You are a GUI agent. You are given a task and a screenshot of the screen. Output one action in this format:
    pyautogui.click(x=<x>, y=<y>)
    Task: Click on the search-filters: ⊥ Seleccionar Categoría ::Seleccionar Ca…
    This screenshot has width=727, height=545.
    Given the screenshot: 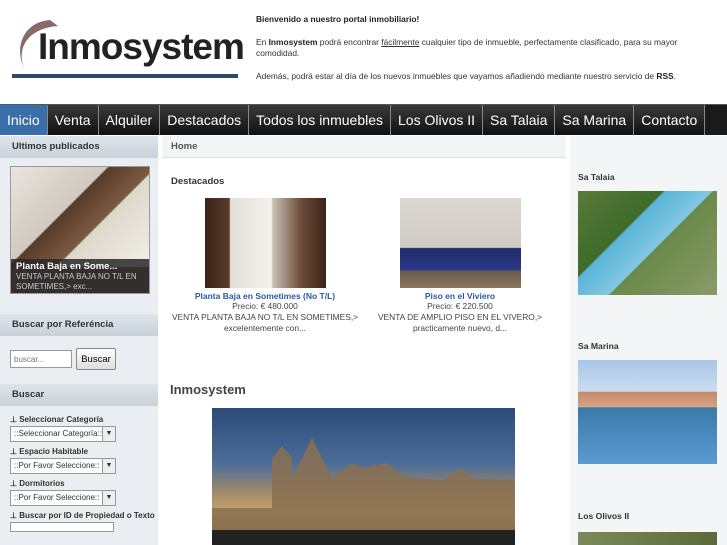 What is the action you would take?
    pyautogui.click(x=79, y=469)
    